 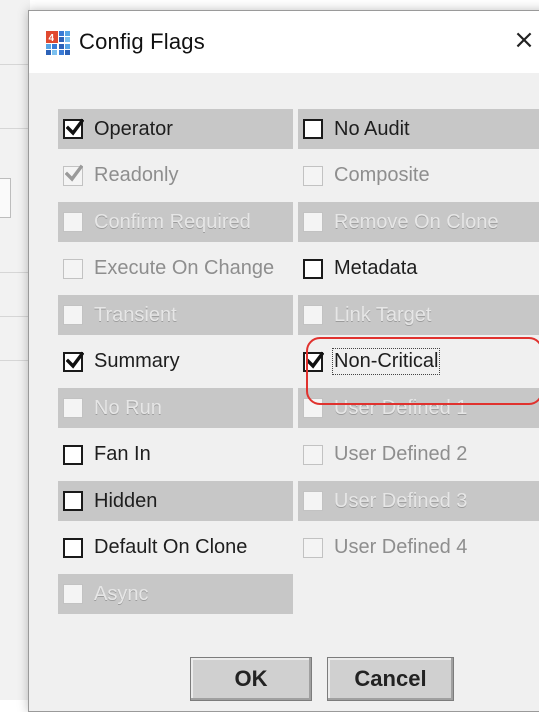 I want to click on flag-label: Default On Clone, so click(x=171, y=547).